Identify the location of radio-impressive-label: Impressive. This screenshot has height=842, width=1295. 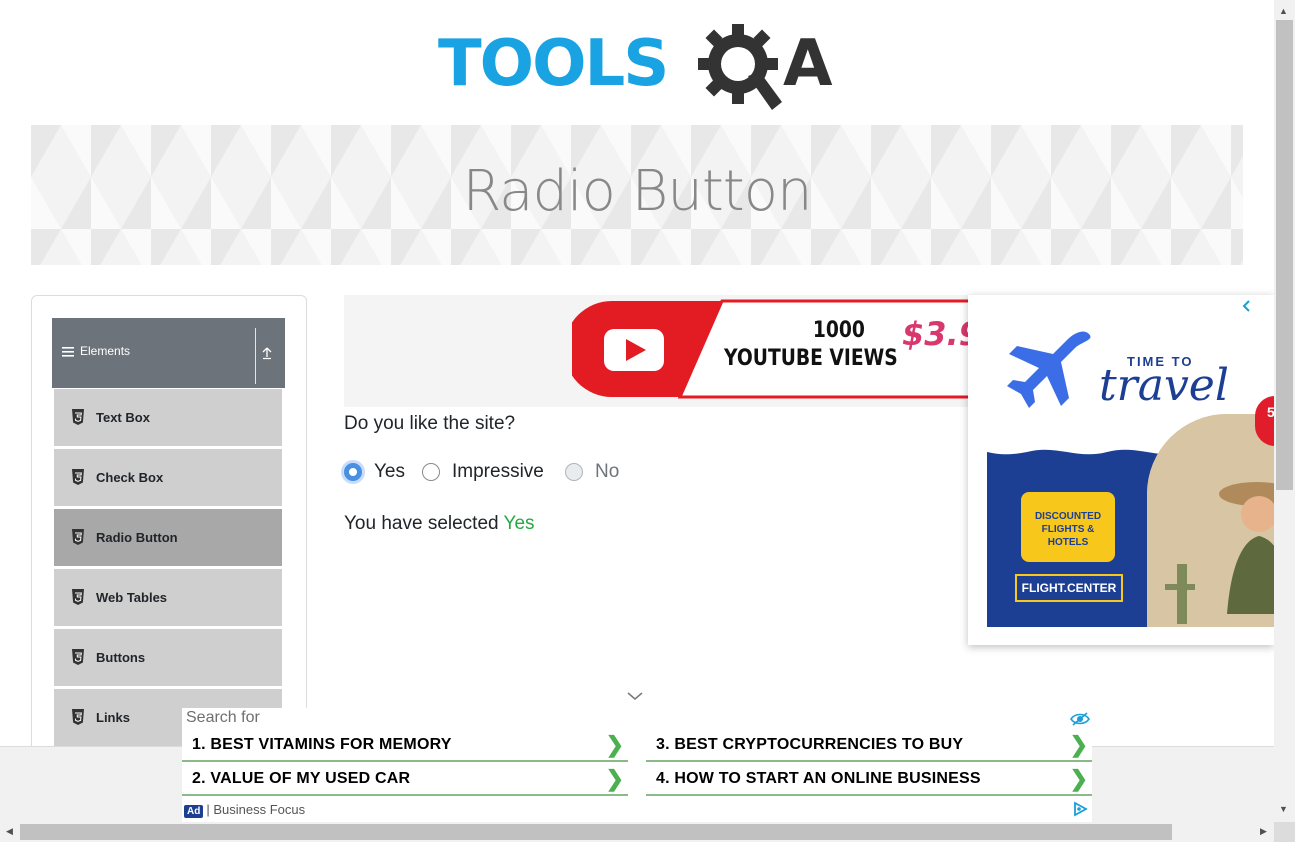
(498, 472).